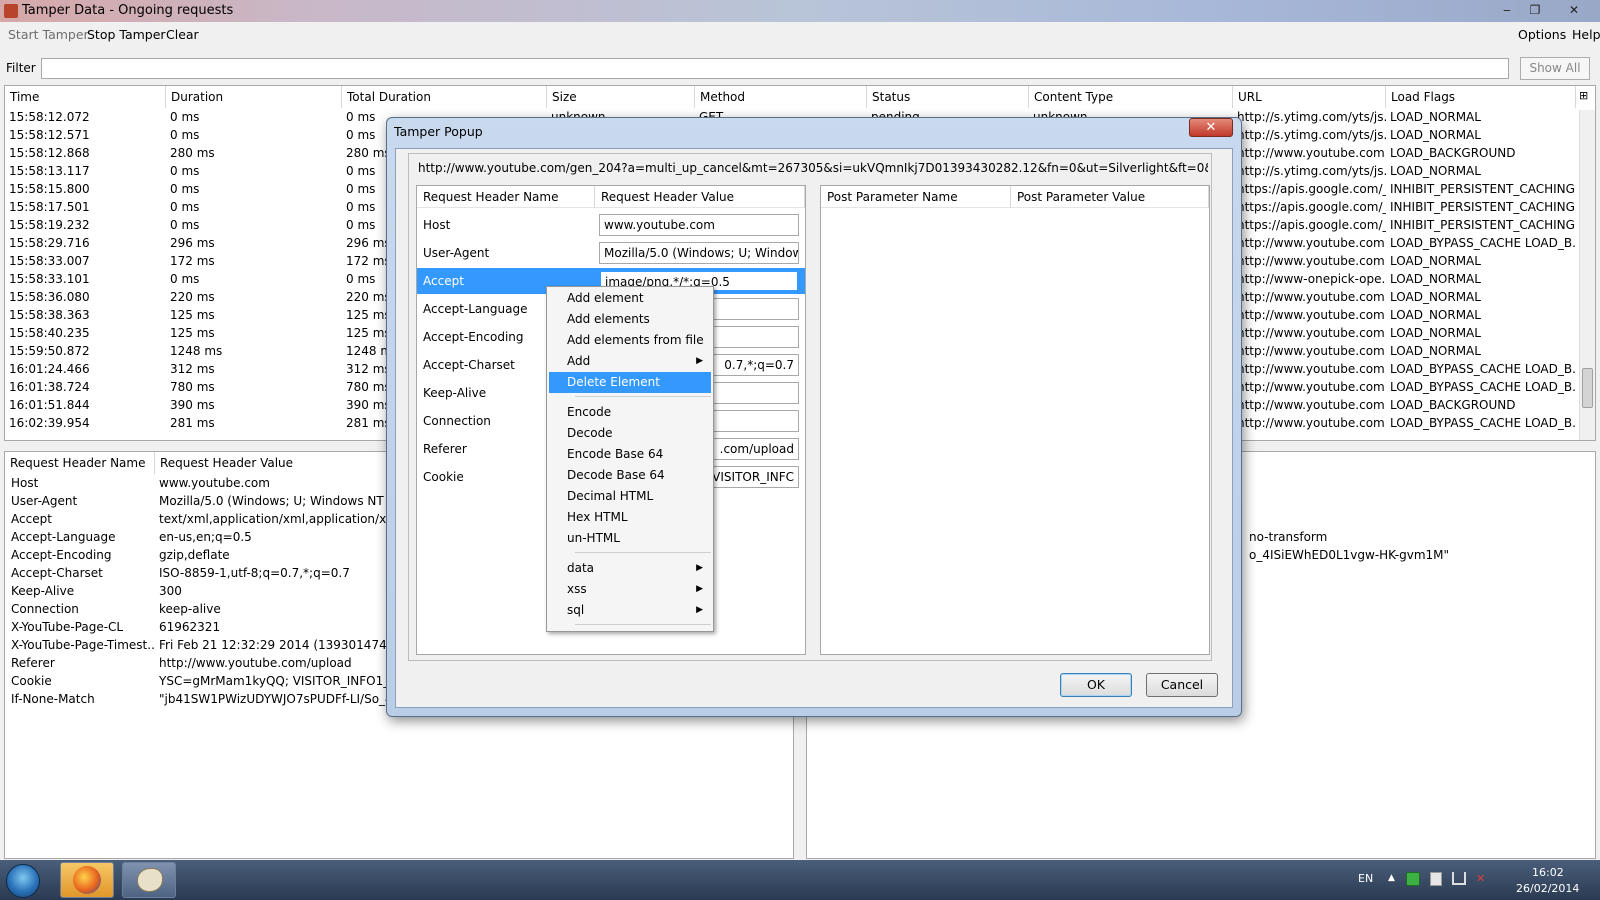 The width and height of the screenshot is (1600, 900). I want to click on col-total-duration: Total Duration, so click(444, 97).